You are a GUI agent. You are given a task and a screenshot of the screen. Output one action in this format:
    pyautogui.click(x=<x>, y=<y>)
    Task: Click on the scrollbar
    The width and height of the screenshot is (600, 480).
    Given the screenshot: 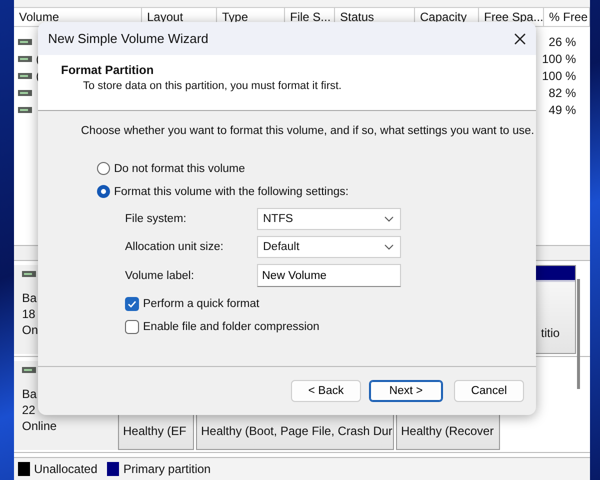 What is the action you would take?
    pyautogui.click(x=578, y=334)
    